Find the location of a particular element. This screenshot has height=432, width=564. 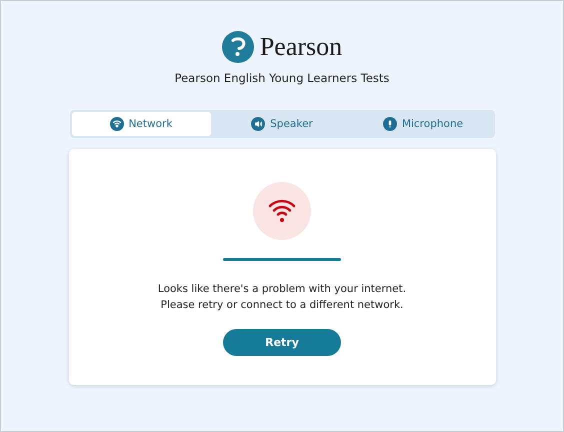

error-message: Looks like there's a problem with your internet. Please retry or connect to a different network. is located at coordinates (282, 297).